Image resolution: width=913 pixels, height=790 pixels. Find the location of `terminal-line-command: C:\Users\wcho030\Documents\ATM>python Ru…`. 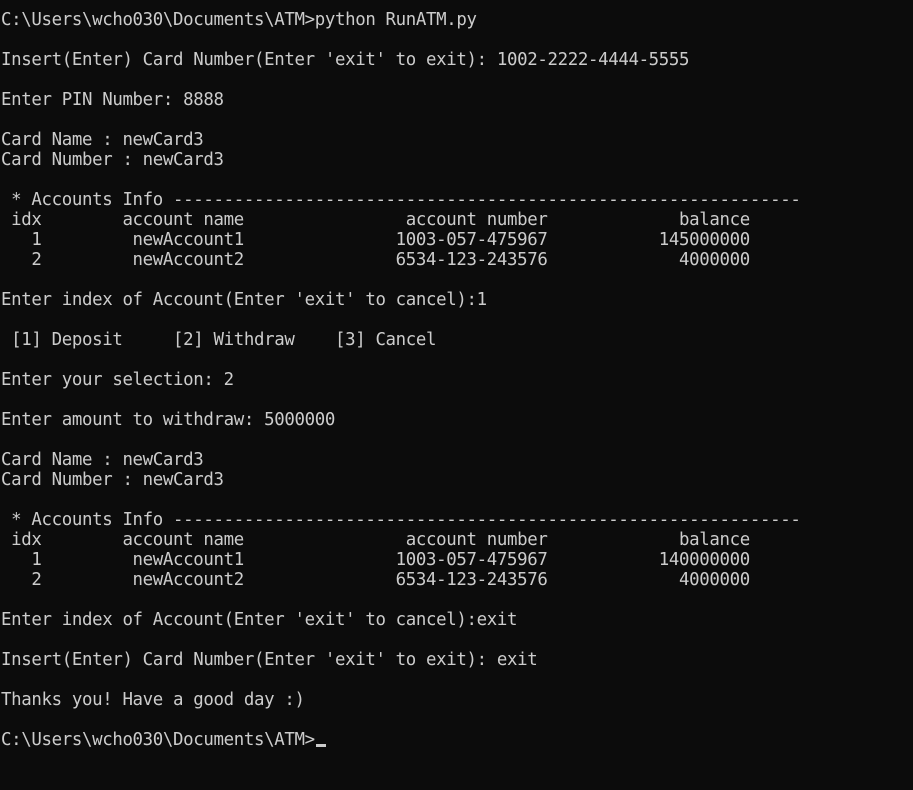

terminal-line-command: C:\Users\wcho030\Documents\ATM>python Ru… is located at coordinates (239, 20).